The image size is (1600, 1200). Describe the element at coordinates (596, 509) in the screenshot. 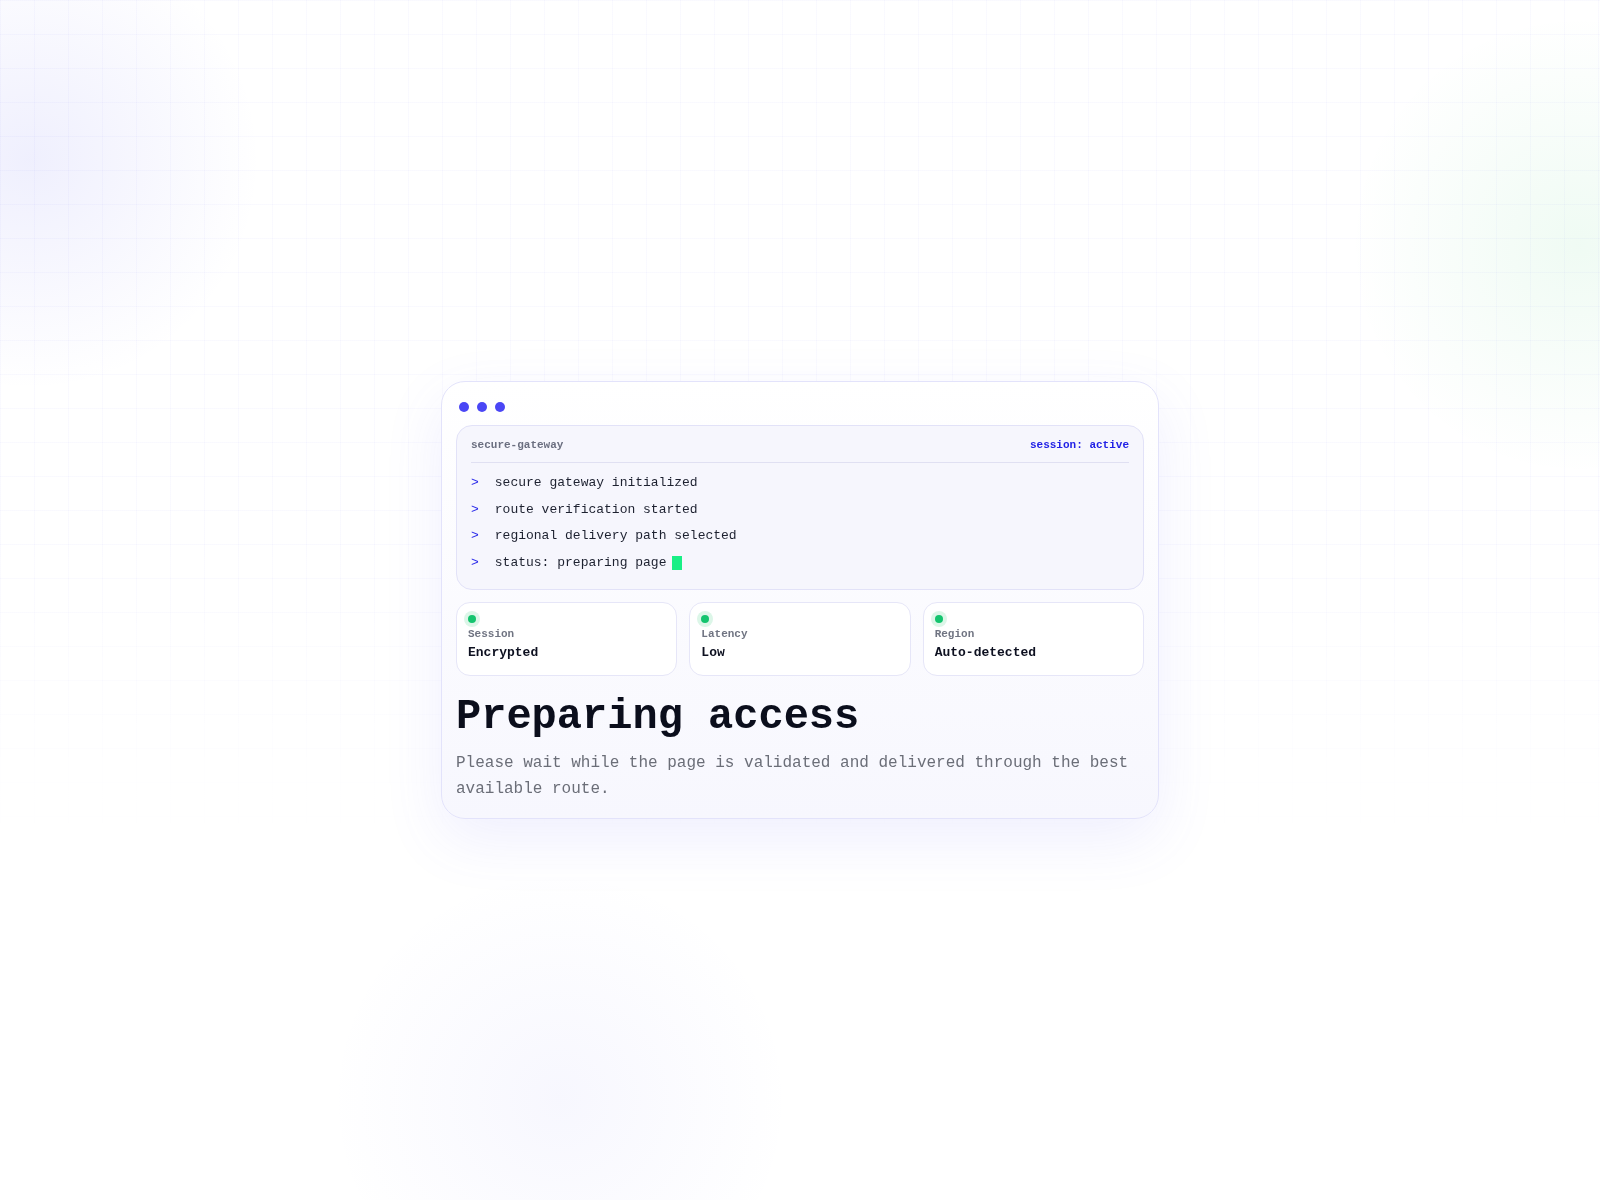

I see `log-line: route verification started` at that location.